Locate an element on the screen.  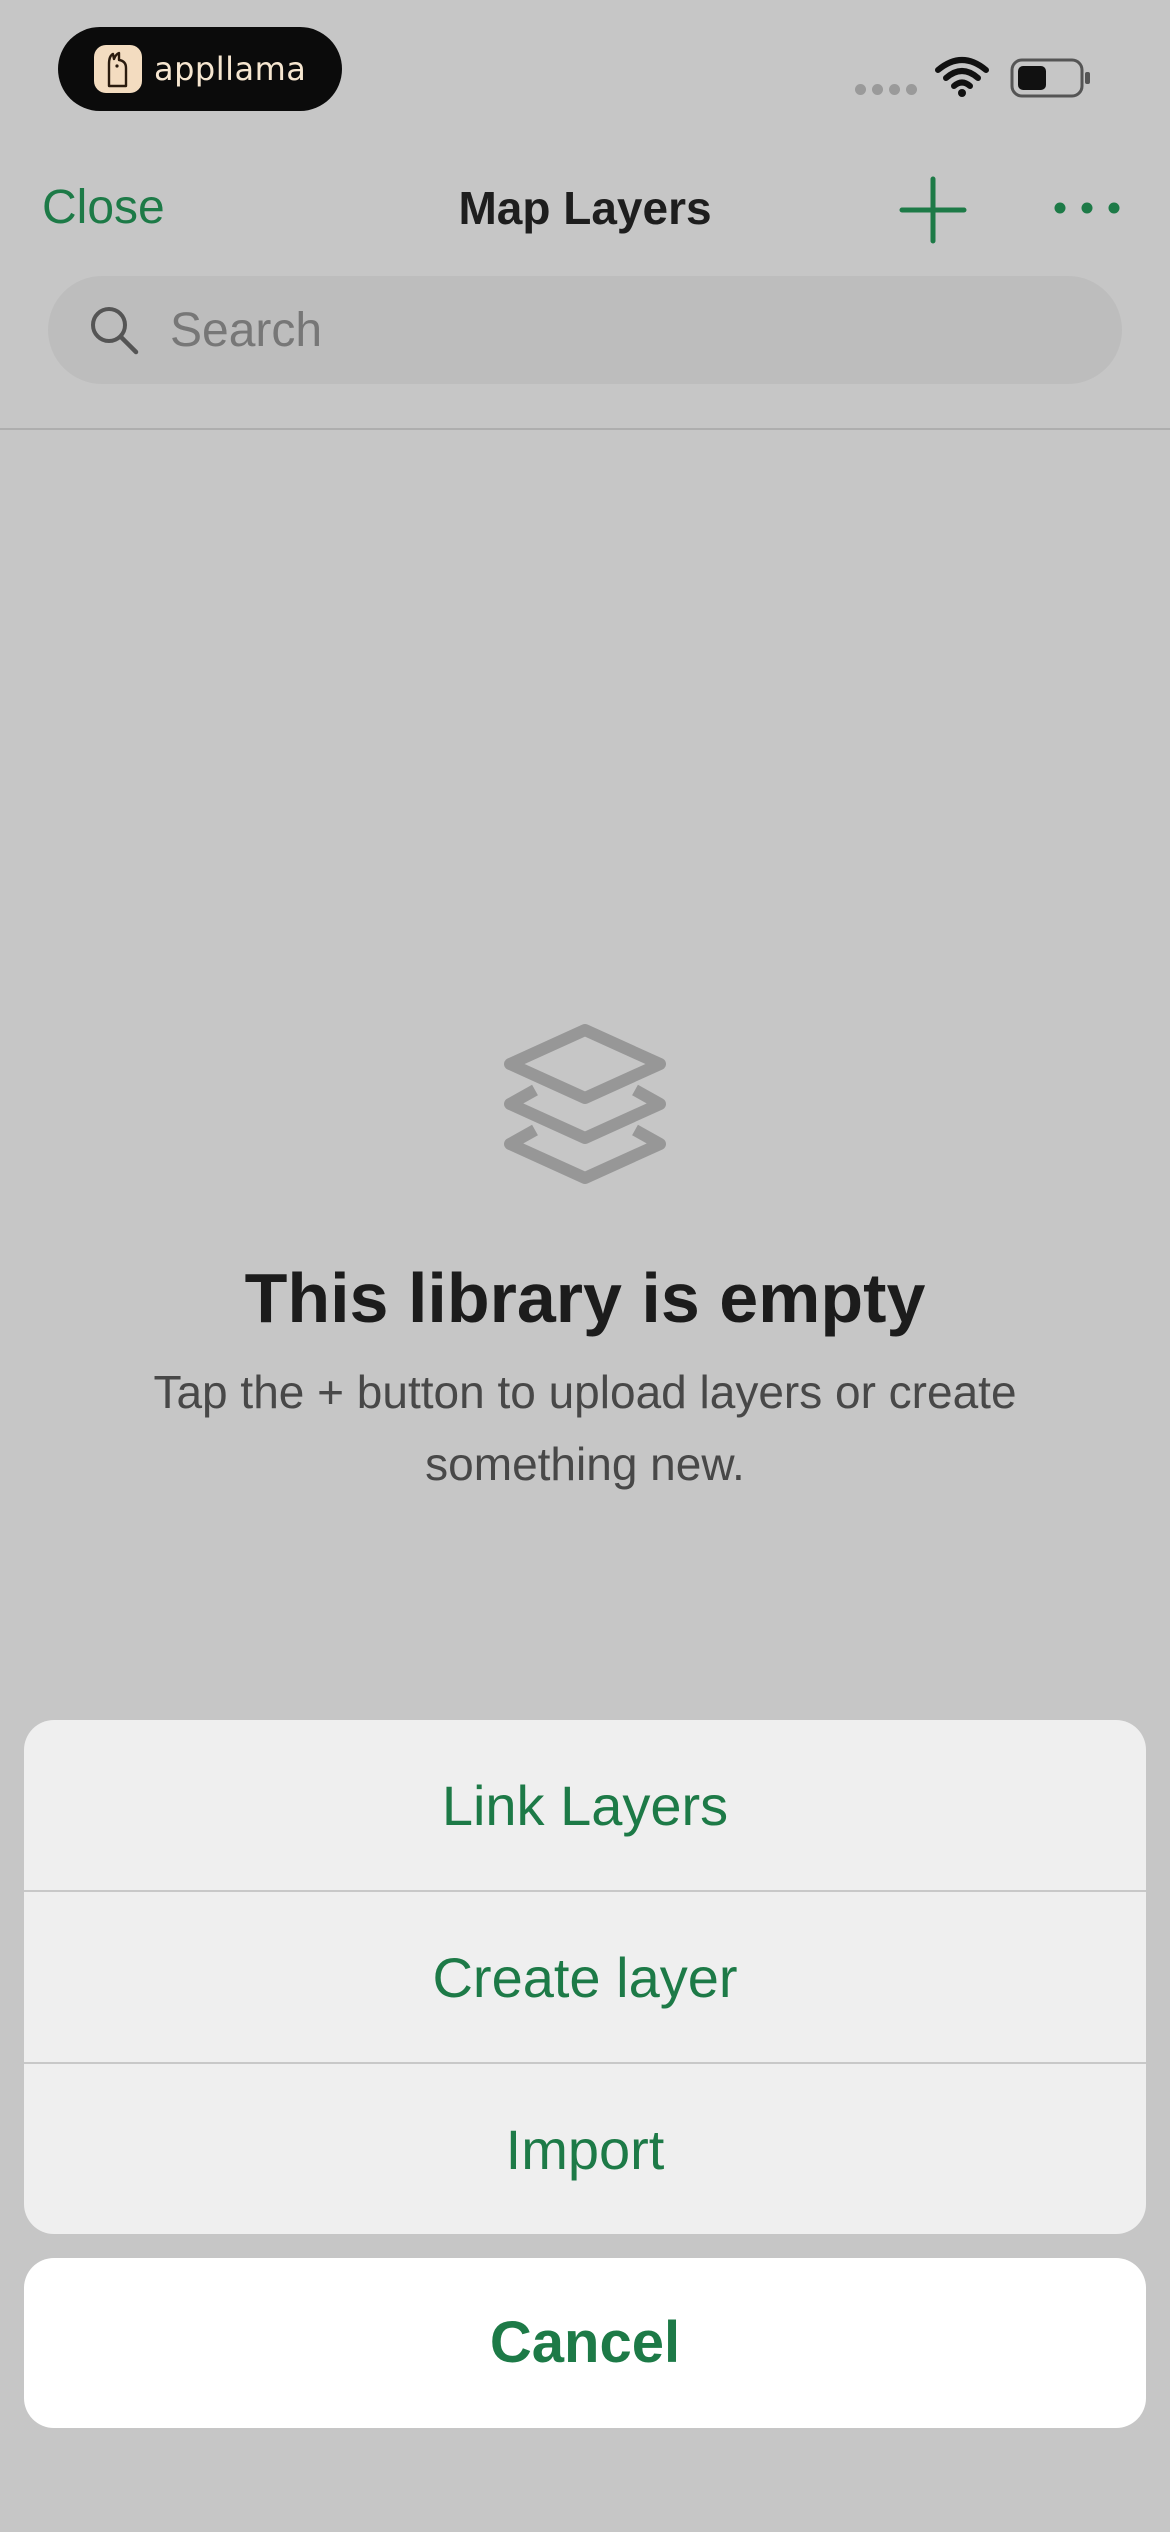
wifi-icon is located at coordinates (962, 79).